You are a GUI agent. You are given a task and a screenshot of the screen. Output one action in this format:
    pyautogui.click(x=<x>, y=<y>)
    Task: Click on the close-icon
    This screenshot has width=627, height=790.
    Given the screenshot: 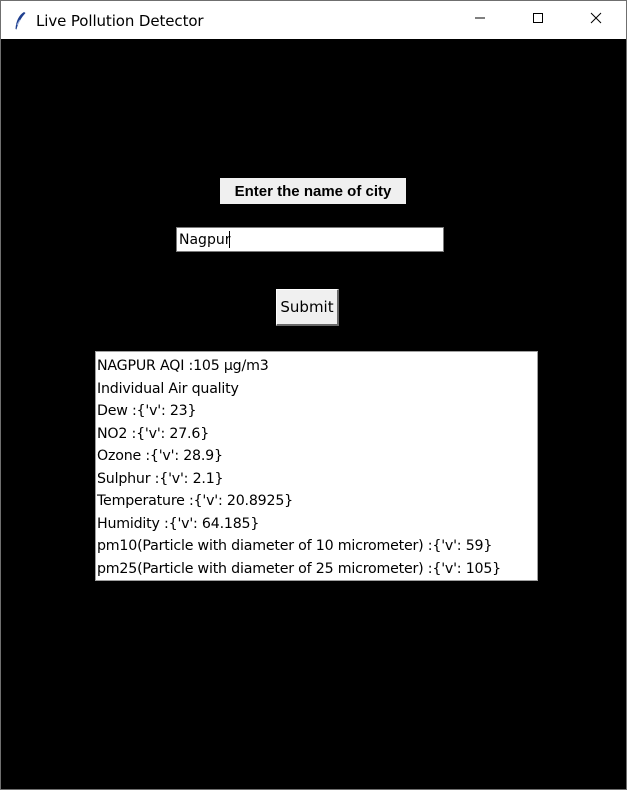 What is the action you would take?
    pyautogui.click(x=596, y=20)
    